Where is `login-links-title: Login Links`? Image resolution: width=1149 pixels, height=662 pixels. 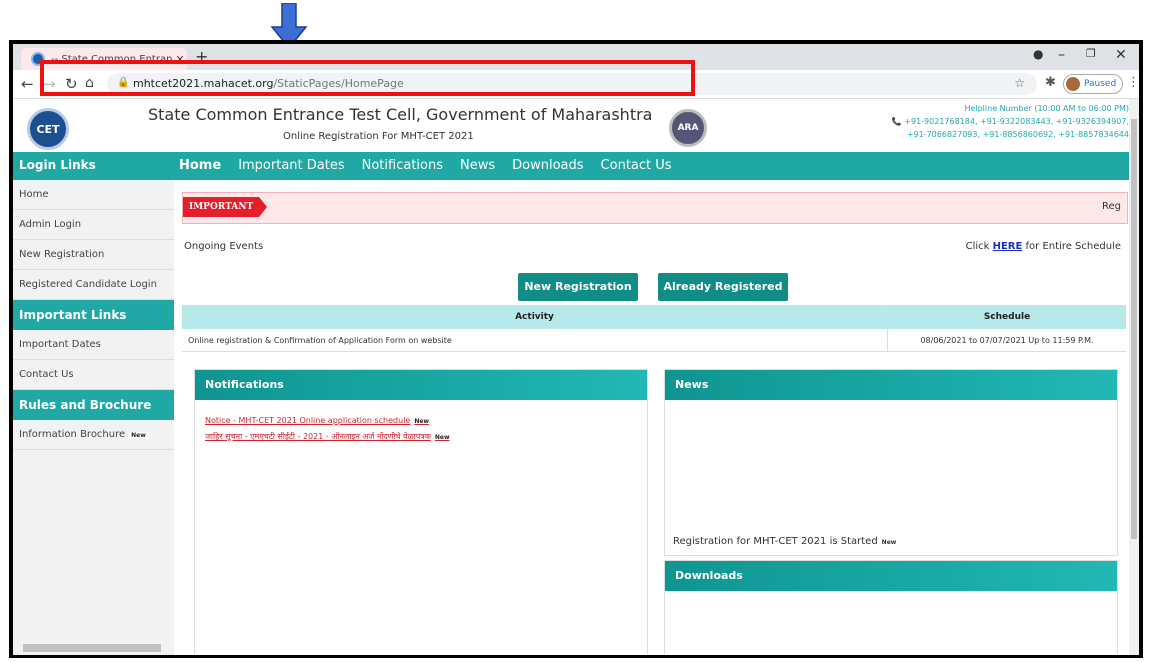 login-links-title: Login Links is located at coordinates (57, 165).